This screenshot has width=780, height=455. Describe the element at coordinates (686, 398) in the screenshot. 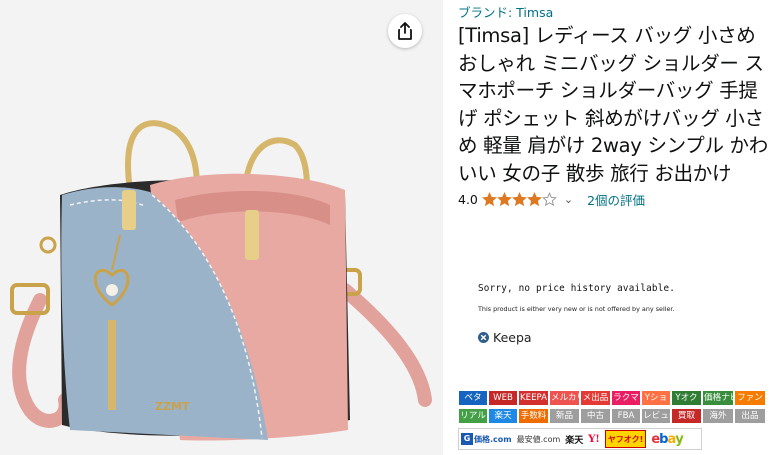

I see `badge-8: Yオク` at that location.